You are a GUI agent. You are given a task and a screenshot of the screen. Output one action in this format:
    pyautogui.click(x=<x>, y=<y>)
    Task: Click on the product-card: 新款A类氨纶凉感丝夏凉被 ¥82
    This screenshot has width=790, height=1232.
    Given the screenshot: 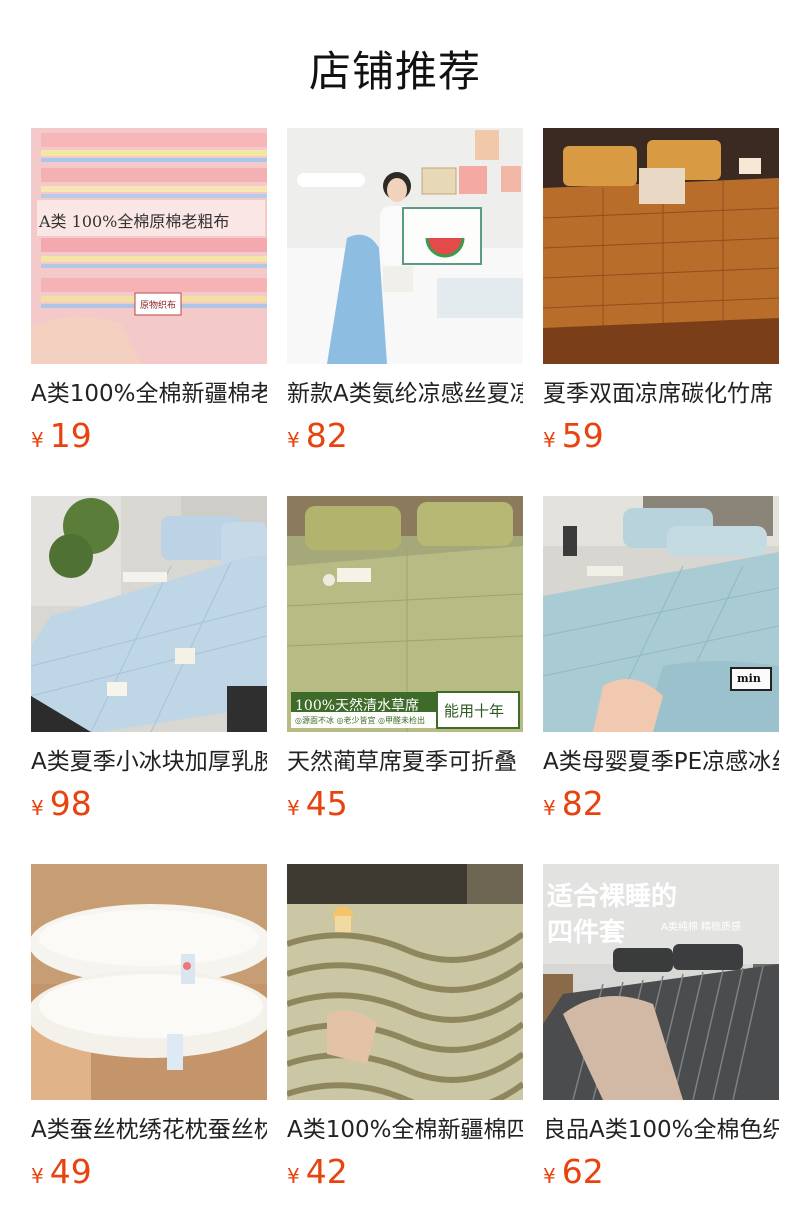 What is the action you would take?
    pyautogui.click(x=405, y=293)
    